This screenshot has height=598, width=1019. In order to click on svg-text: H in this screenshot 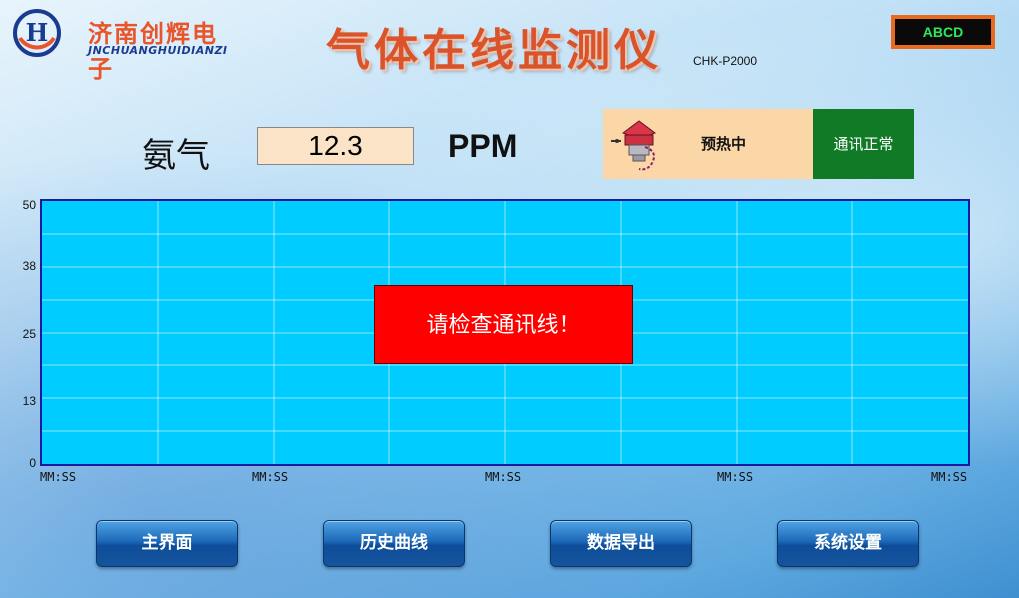, I will do `click(37, 32)`.